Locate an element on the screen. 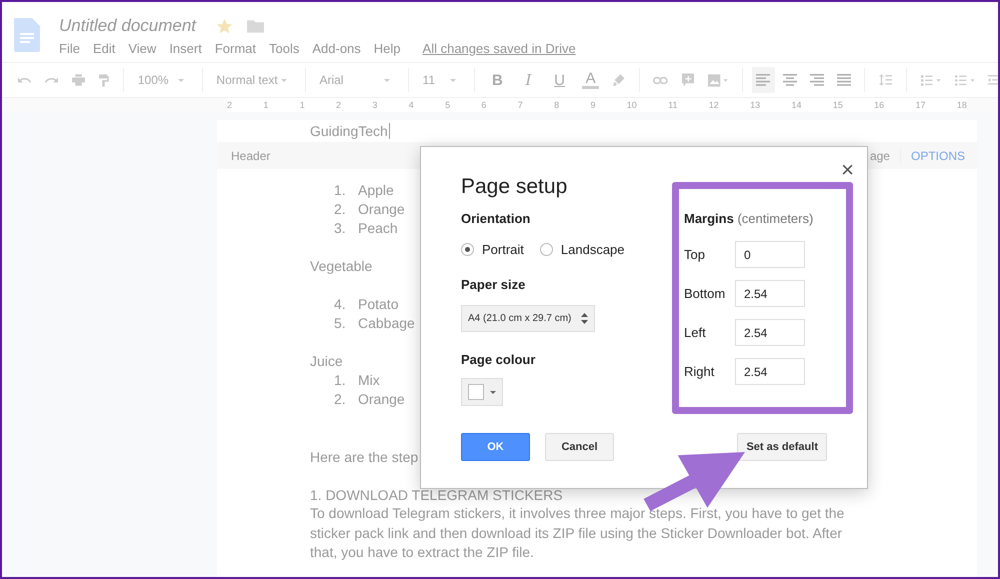  margins-label: Margins is located at coordinates (709, 218).